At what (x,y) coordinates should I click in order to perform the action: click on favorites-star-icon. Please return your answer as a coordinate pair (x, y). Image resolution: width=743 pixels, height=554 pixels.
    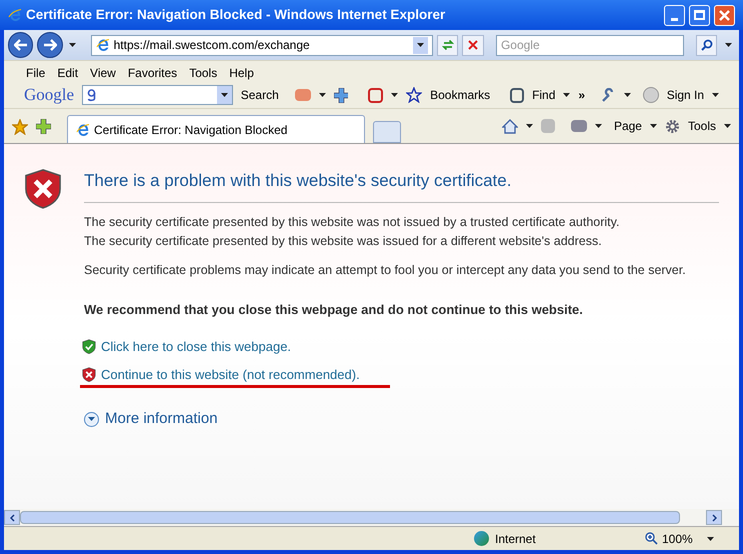
    Looking at the image, I should click on (20, 127).